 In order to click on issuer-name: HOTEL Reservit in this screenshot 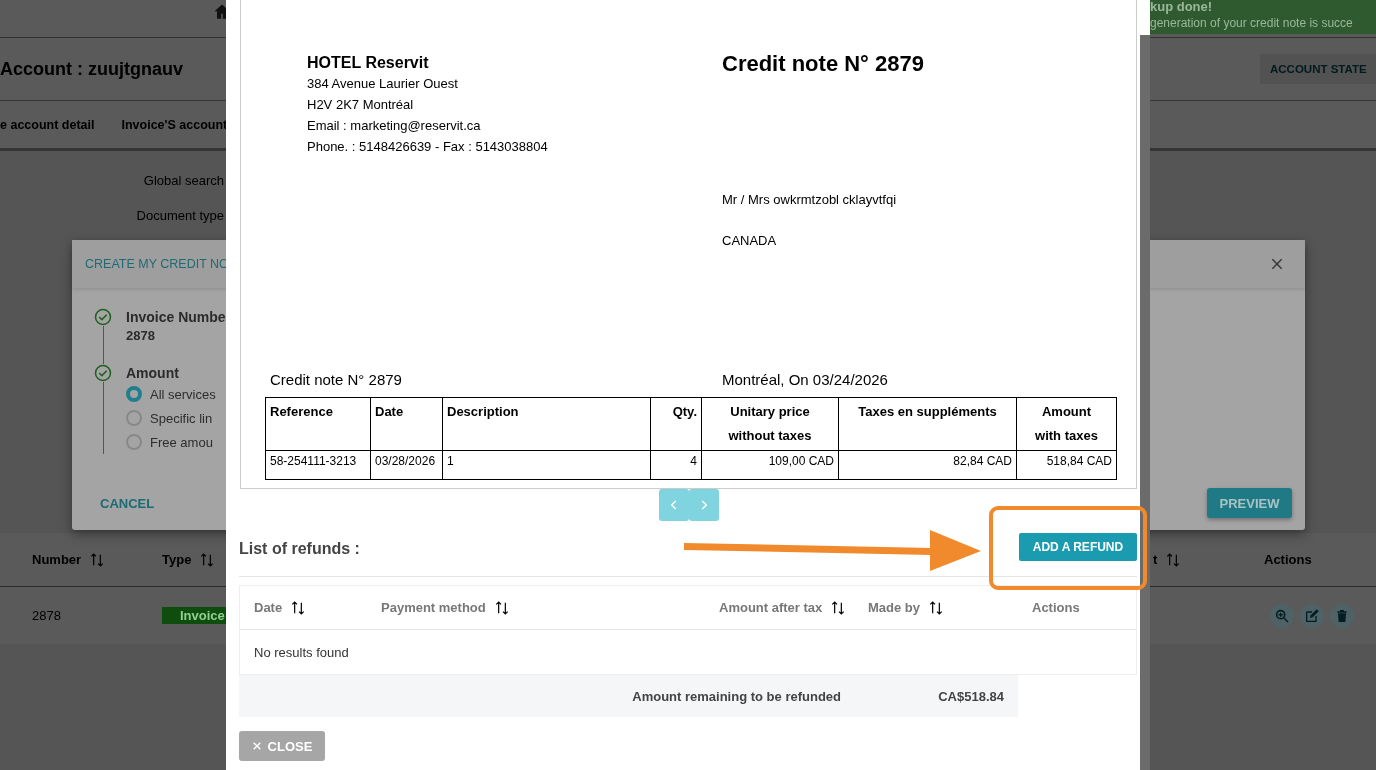, I will do `click(368, 63)`.